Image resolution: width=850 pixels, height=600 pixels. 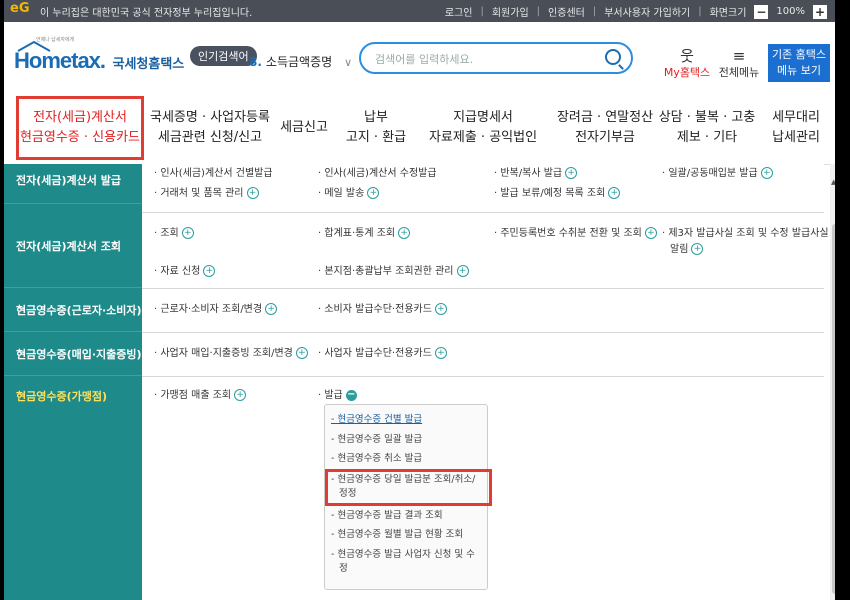 What do you see at coordinates (377, 174) in the screenshot?
I see `menu-link: · 인사(세금)계산서 수정발급` at bounding box center [377, 174].